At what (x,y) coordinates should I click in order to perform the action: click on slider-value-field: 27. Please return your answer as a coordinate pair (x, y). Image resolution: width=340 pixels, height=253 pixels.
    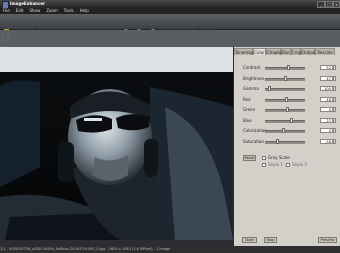
    Looking at the image, I should click on (326, 120).